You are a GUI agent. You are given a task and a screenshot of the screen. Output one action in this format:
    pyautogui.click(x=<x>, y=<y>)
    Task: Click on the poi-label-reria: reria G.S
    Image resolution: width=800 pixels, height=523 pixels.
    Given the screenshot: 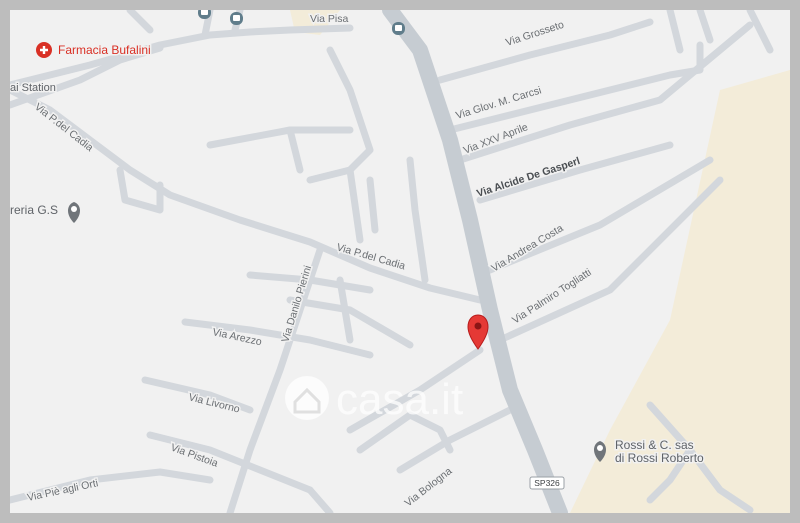 What is the action you would take?
    pyautogui.click(x=34, y=210)
    